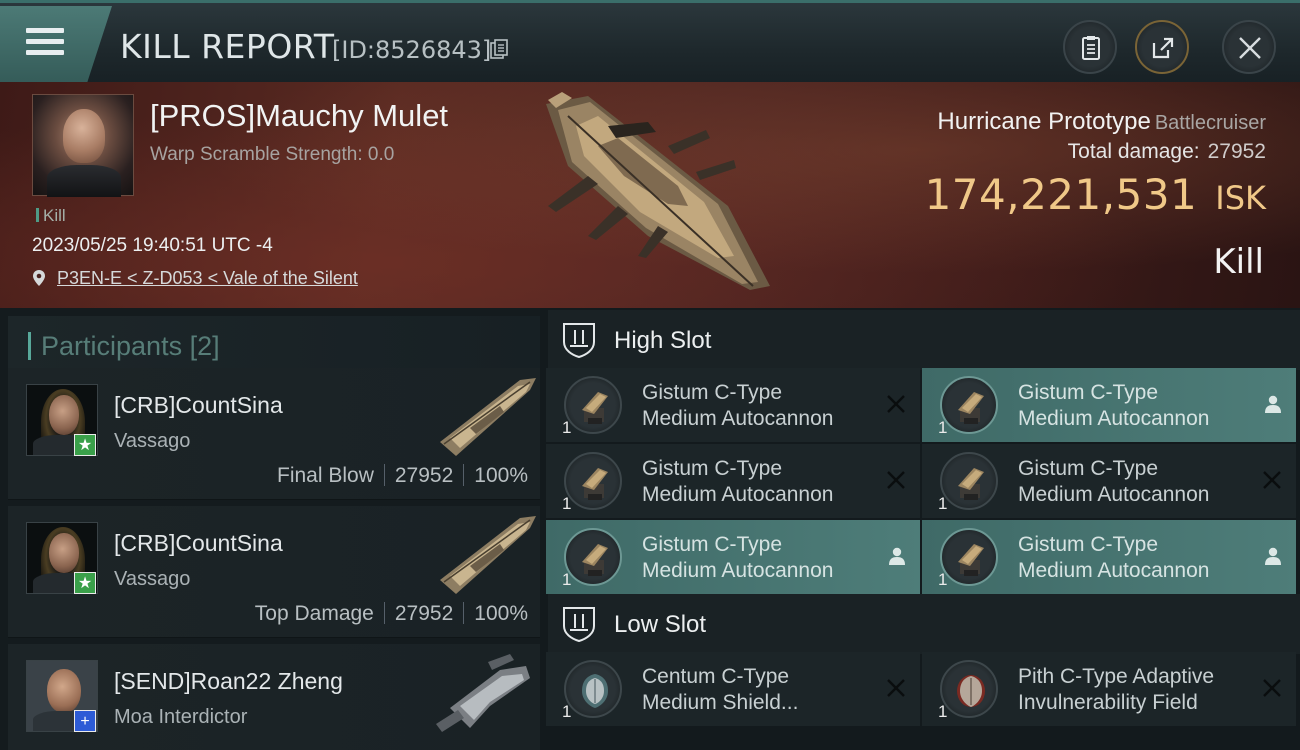 This screenshot has height=750, width=1300. I want to click on participant-stats: Final Blow 27952 100%, so click(402, 476).